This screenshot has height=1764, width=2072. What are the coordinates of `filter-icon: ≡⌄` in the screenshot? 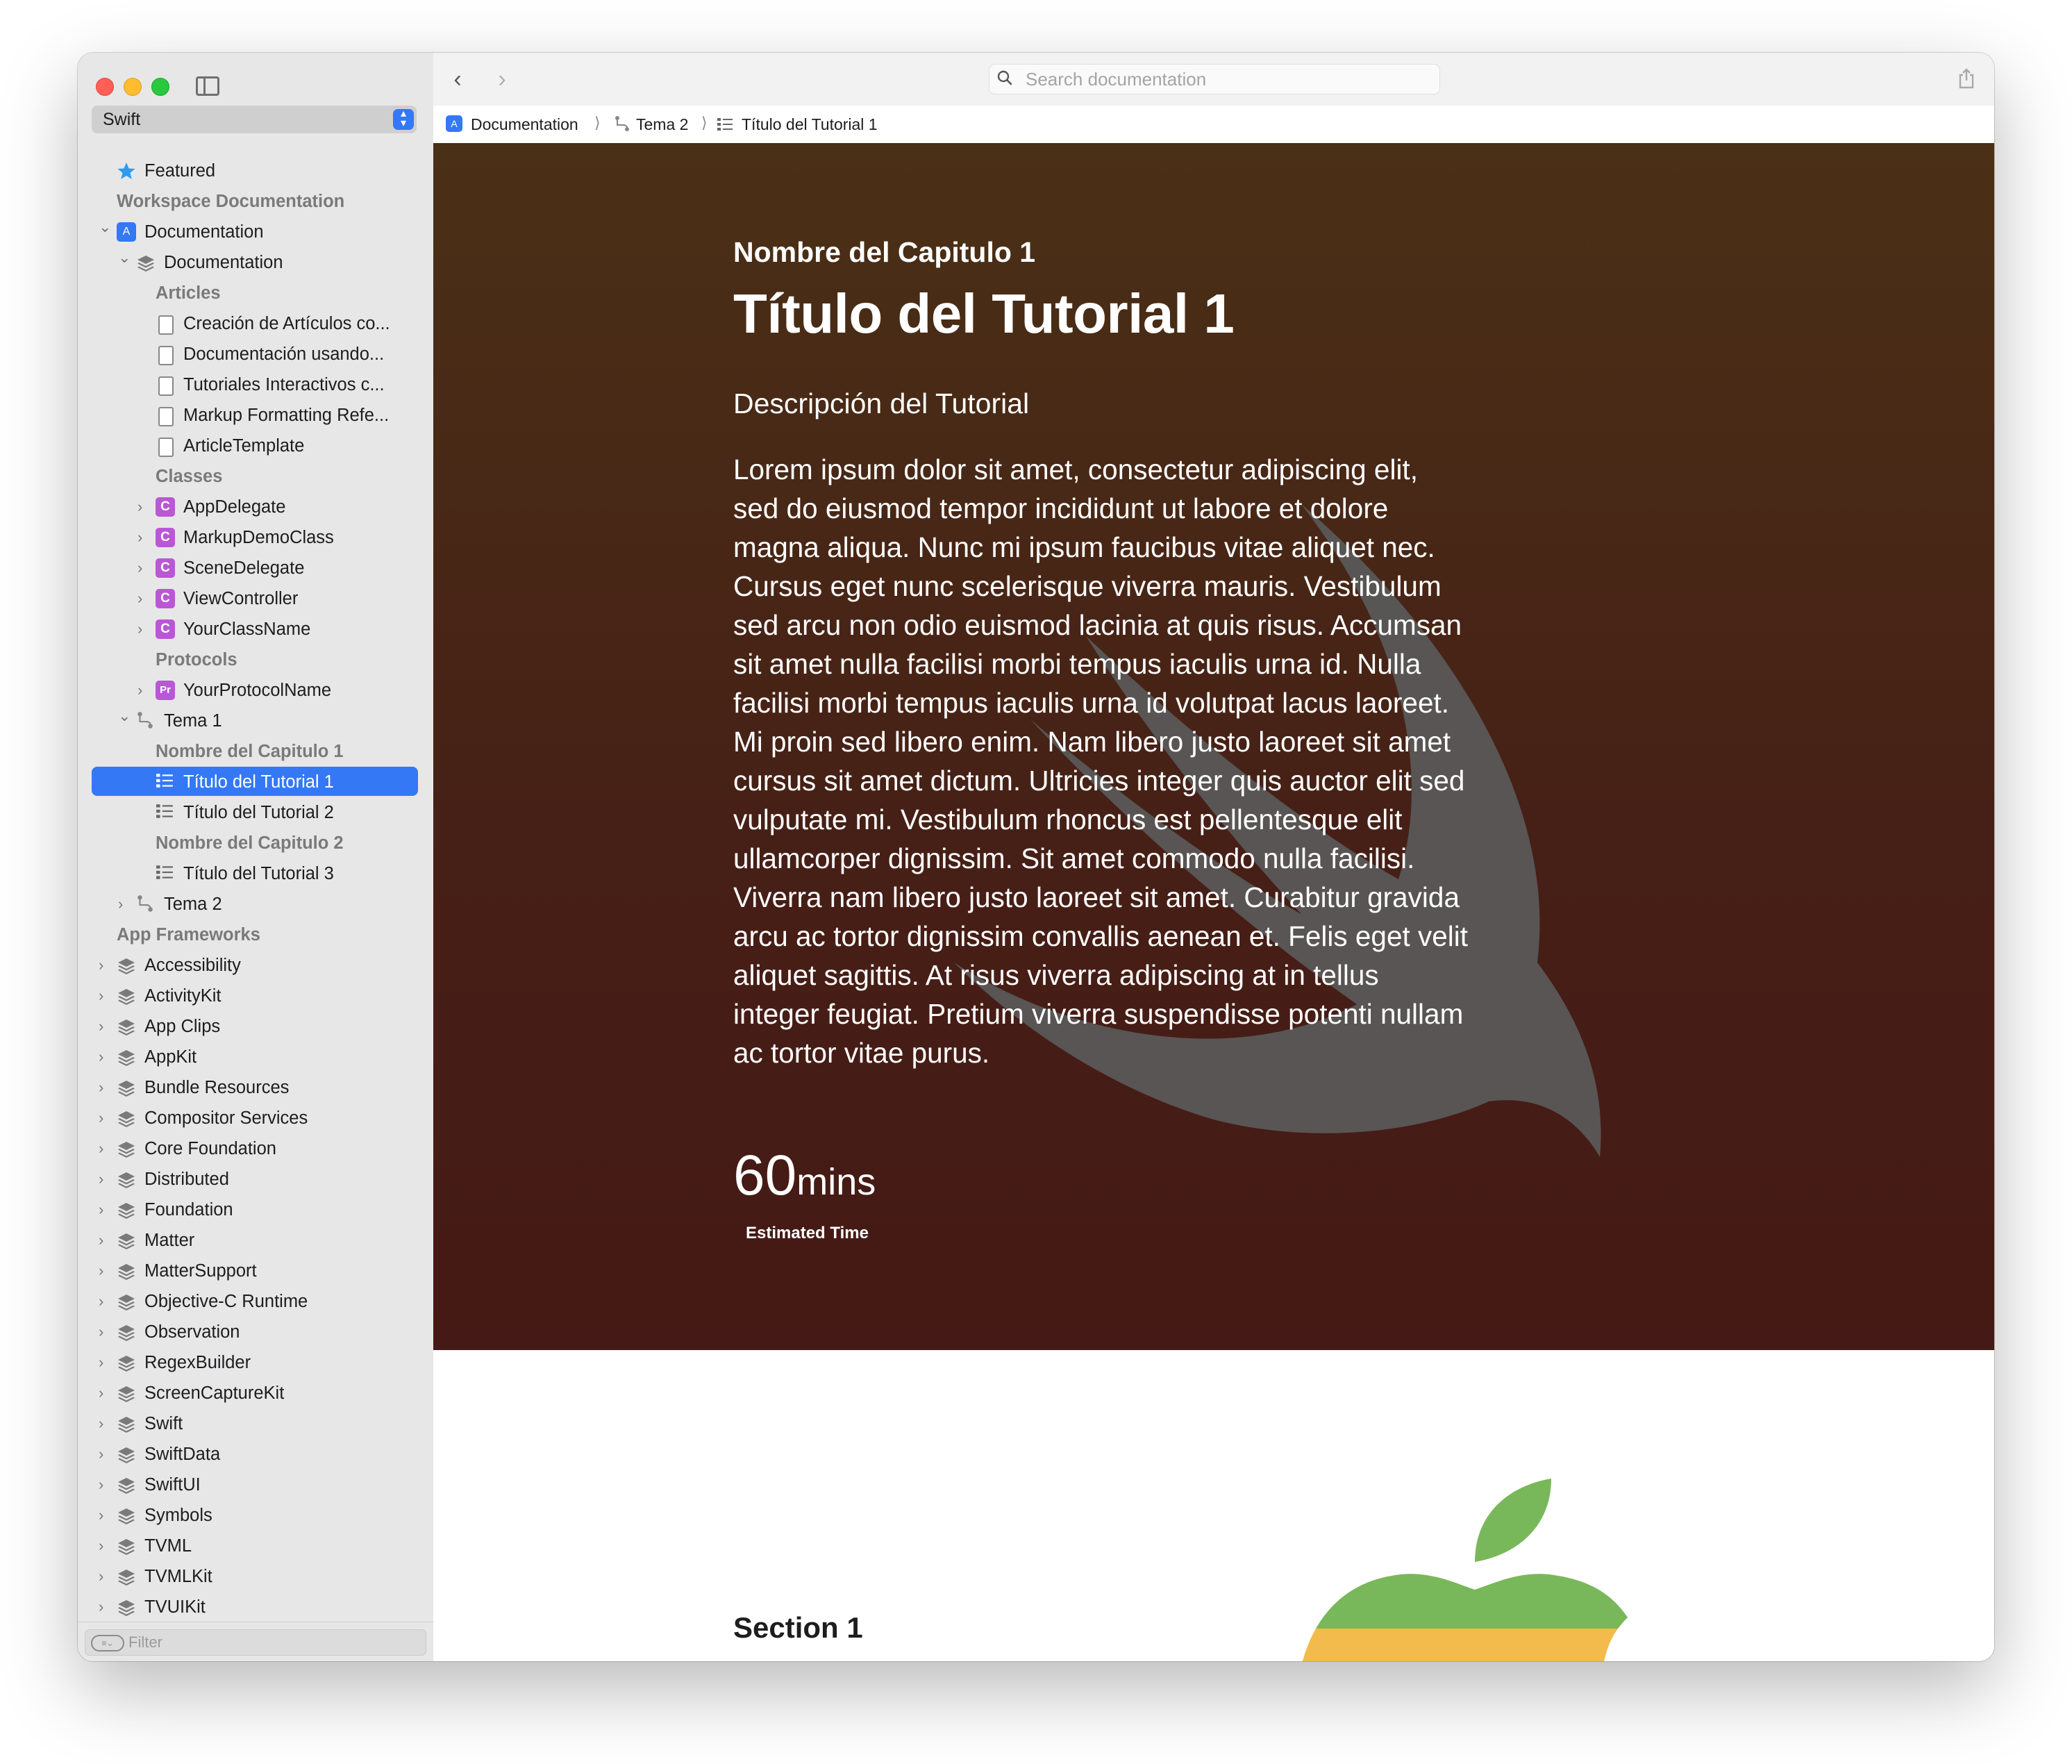 It's located at (107, 1643).